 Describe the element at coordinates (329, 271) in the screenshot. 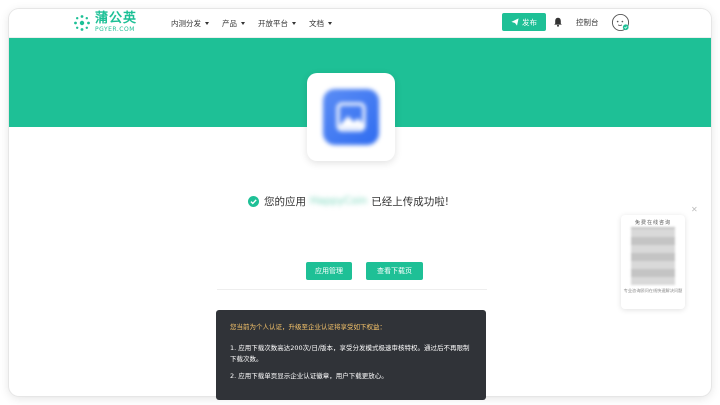

I see `app-manage-button: 应用管理` at that location.